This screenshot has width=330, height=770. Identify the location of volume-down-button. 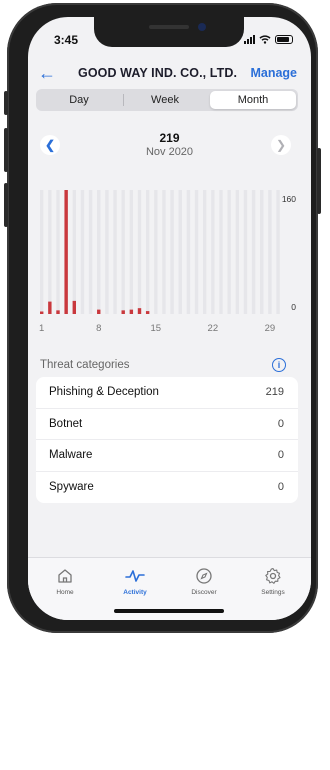
(6, 150).